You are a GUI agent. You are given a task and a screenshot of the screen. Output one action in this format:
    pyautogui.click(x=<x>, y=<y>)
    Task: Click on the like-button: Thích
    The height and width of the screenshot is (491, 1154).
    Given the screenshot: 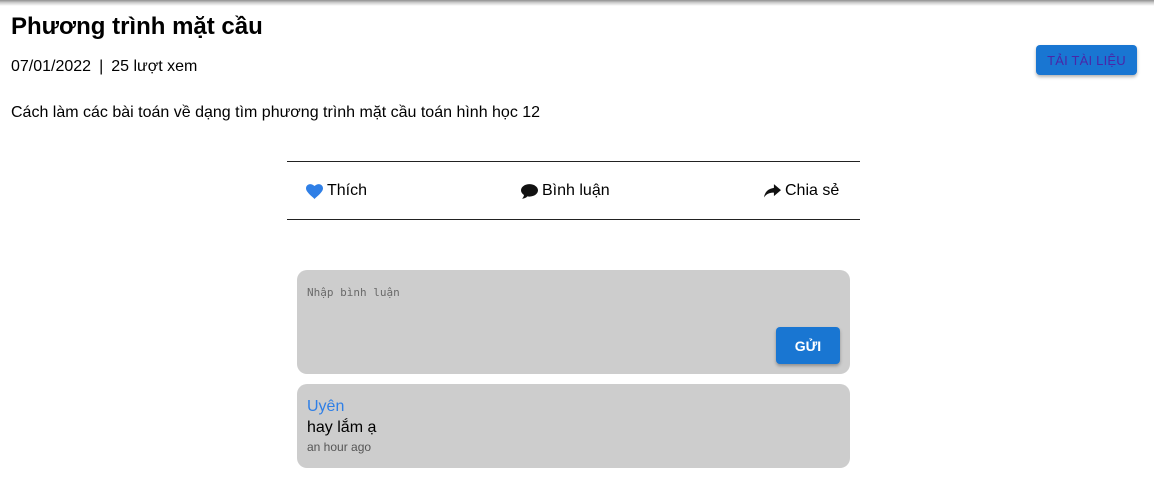 What is the action you would take?
    pyautogui.click(x=336, y=191)
    